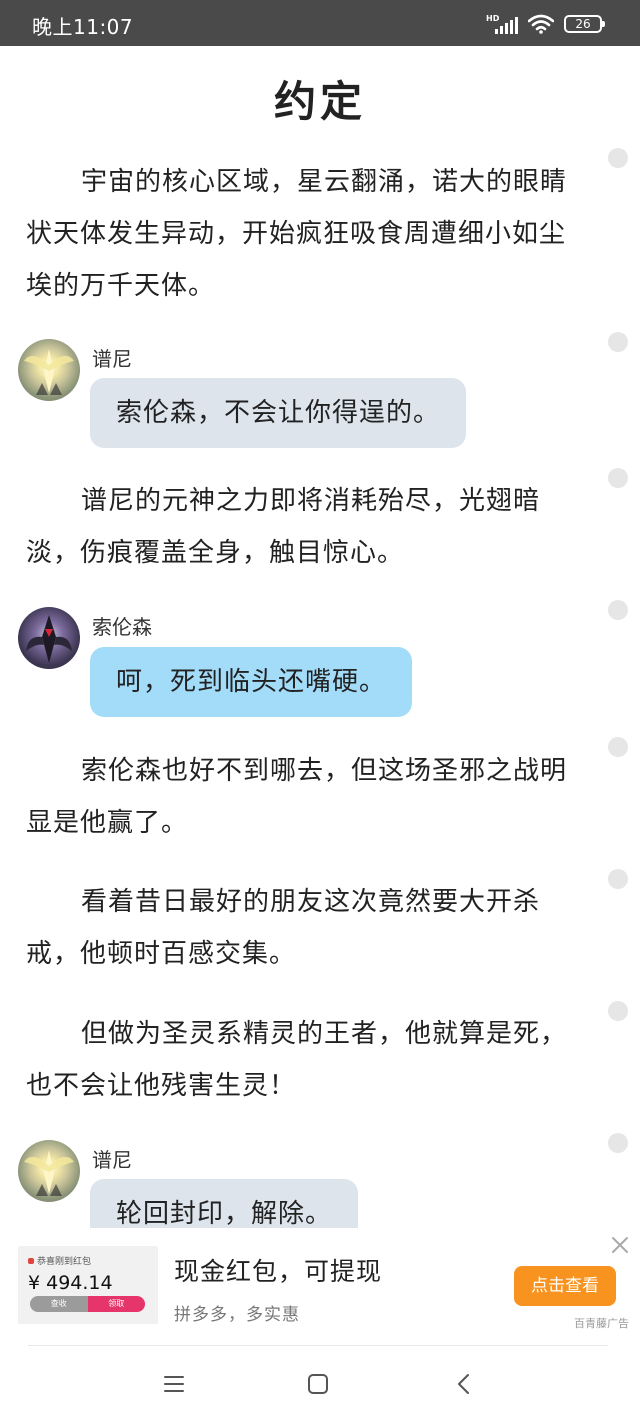  I want to click on story-paragraph: 索伦森也好不到哪去，但这场圣邪之战明显是他赢了。, so click(297, 797).